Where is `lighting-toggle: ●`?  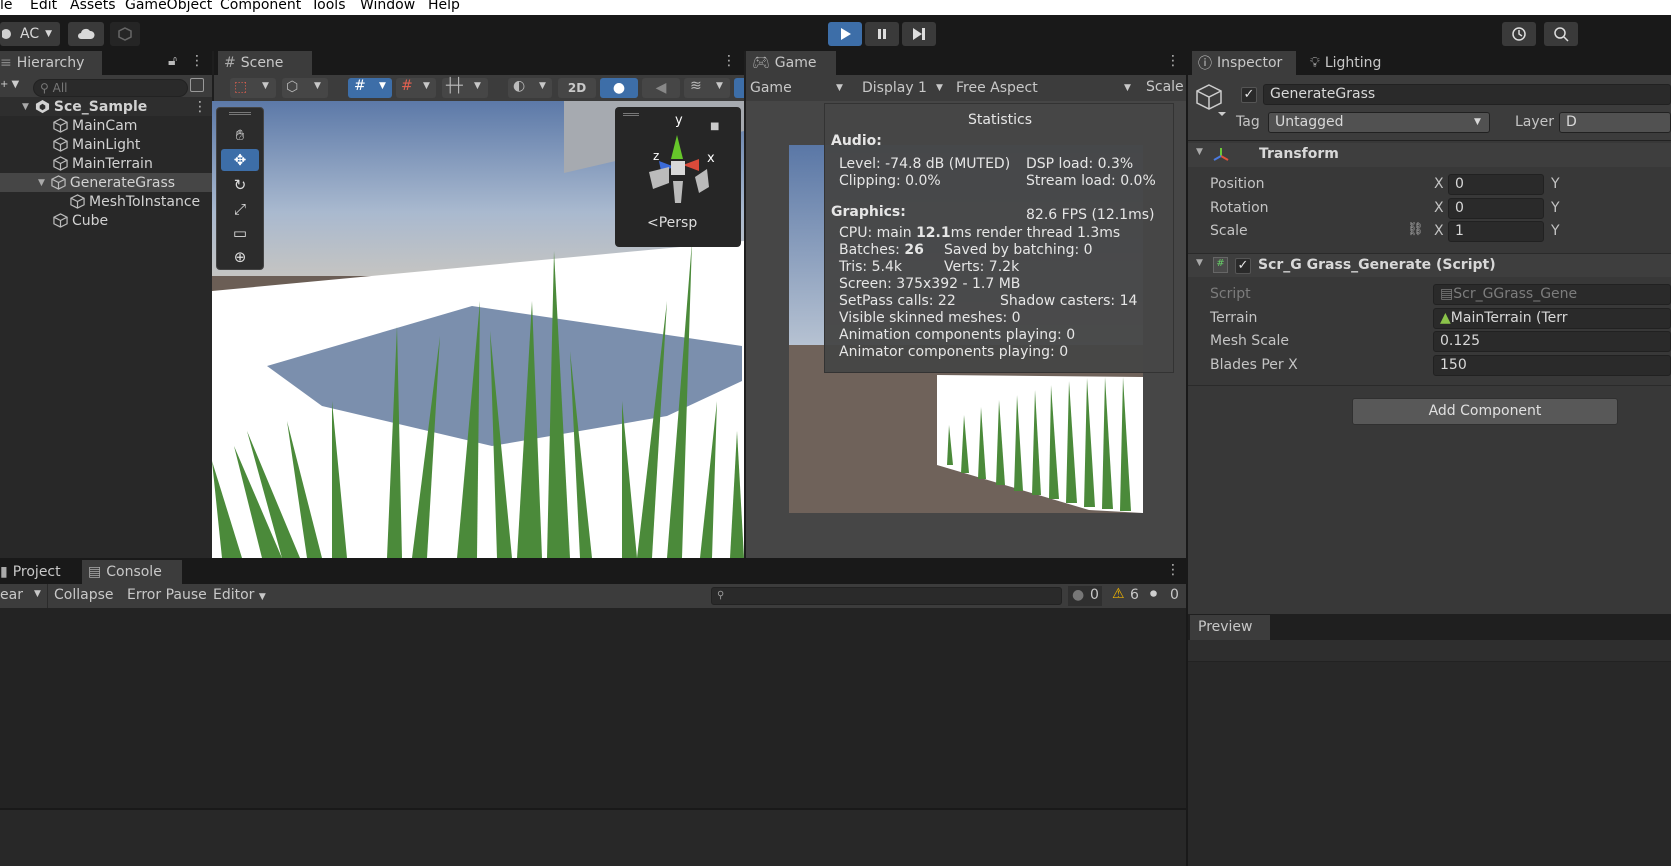
lighting-toggle: ● is located at coordinates (619, 88).